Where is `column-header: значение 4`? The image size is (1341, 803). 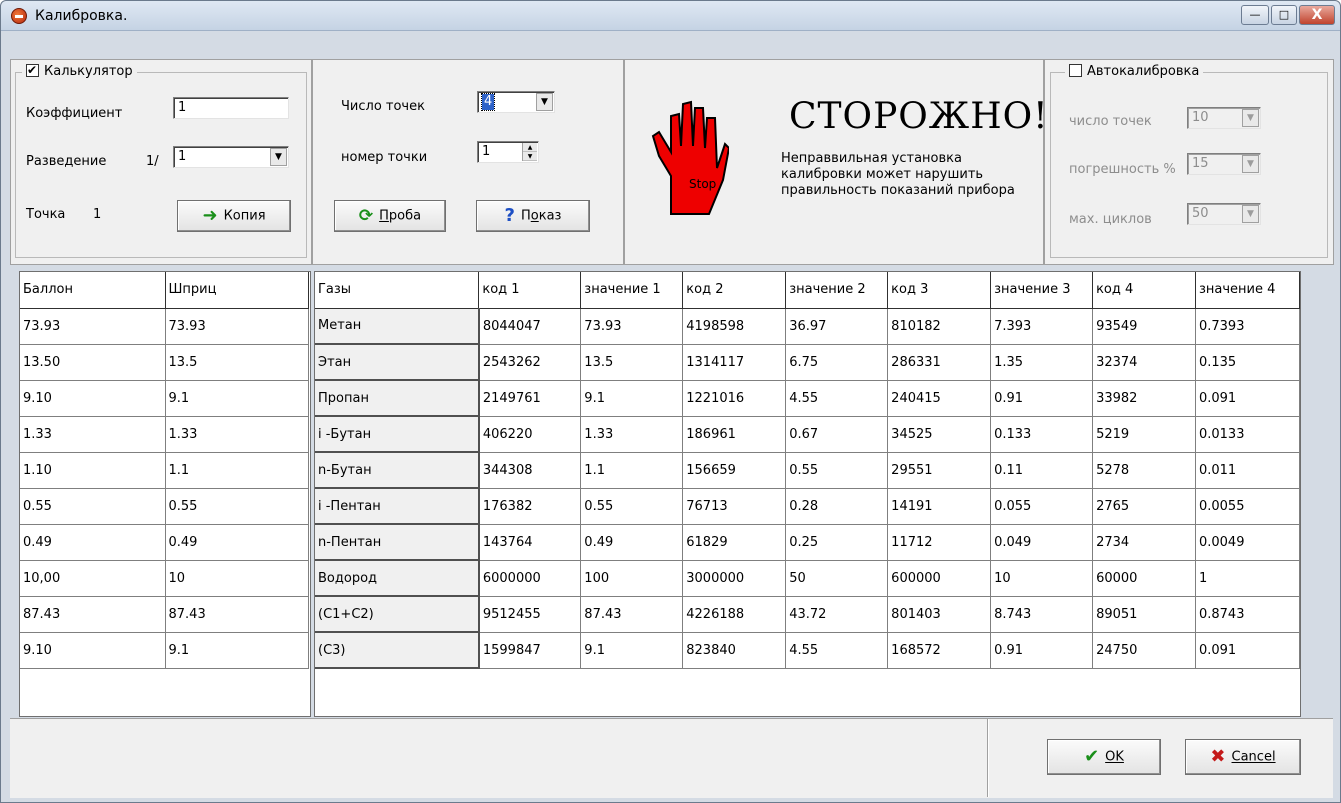 column-header: значение 4 is located at coordinates (1247, 290).